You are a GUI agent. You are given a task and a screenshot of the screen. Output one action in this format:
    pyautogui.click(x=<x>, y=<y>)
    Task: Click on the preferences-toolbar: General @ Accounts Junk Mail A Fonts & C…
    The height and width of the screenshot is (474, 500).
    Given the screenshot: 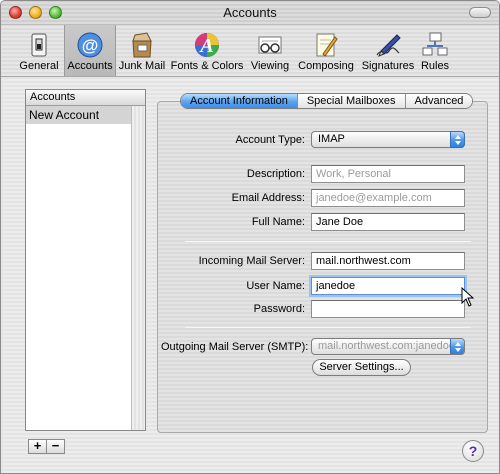 What is the action you would take?
    pyautogui.click(x=250, y=51)
    